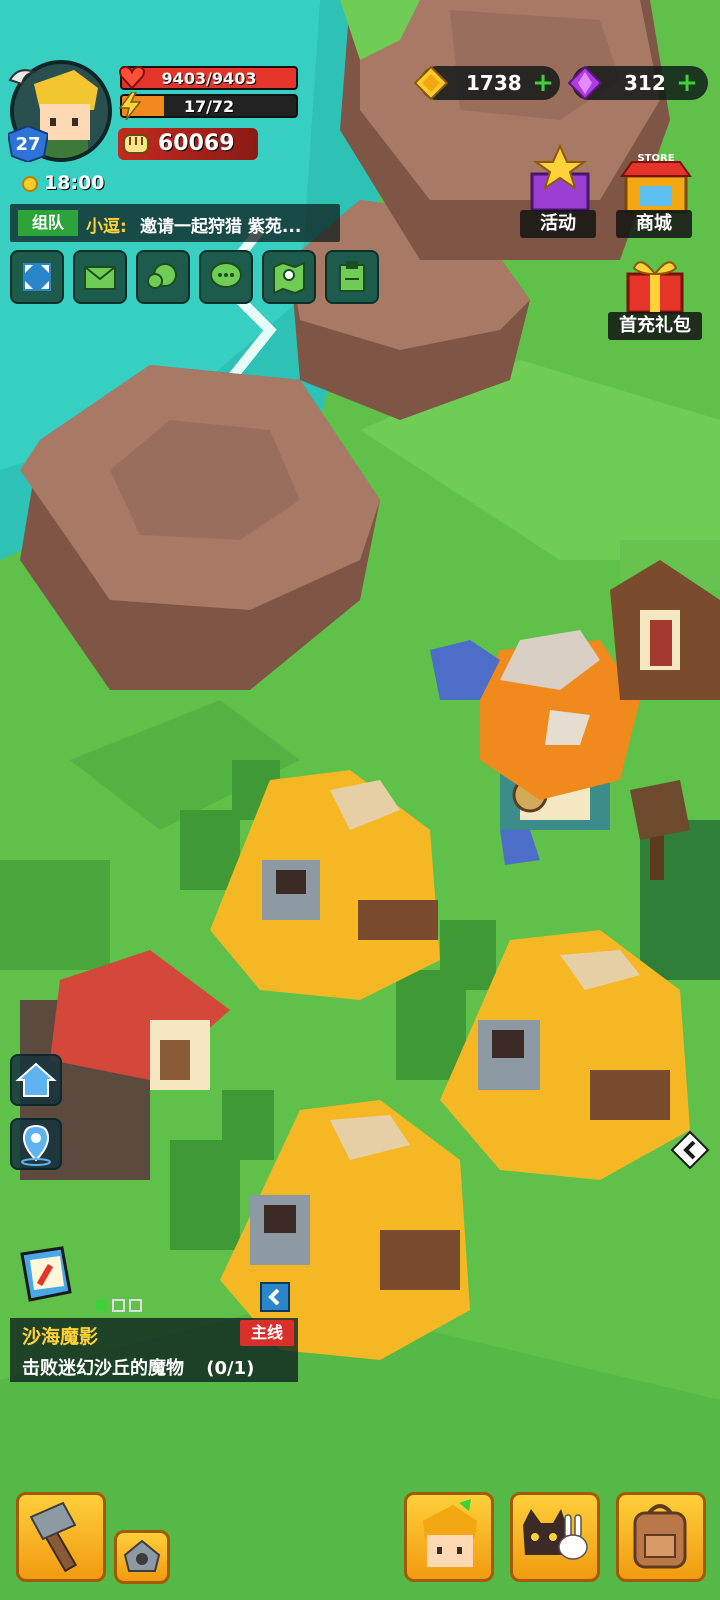  I want to click on pets-button, so click(555, 1537).